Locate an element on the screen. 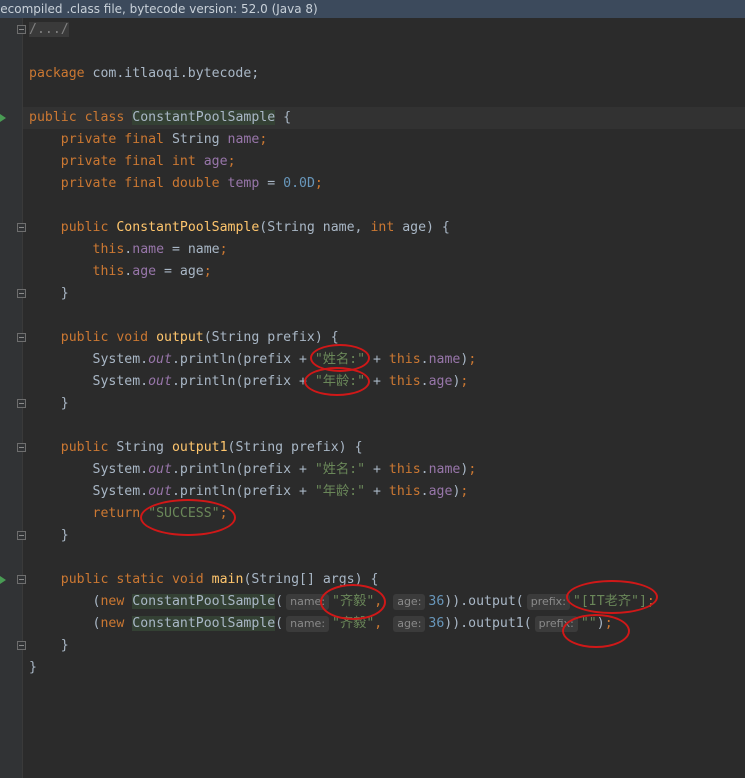 Image resolution: width=745 pixels, height=778 pixels. code-line: public String output1(String prefix) { is located at coordinates (211, 447).